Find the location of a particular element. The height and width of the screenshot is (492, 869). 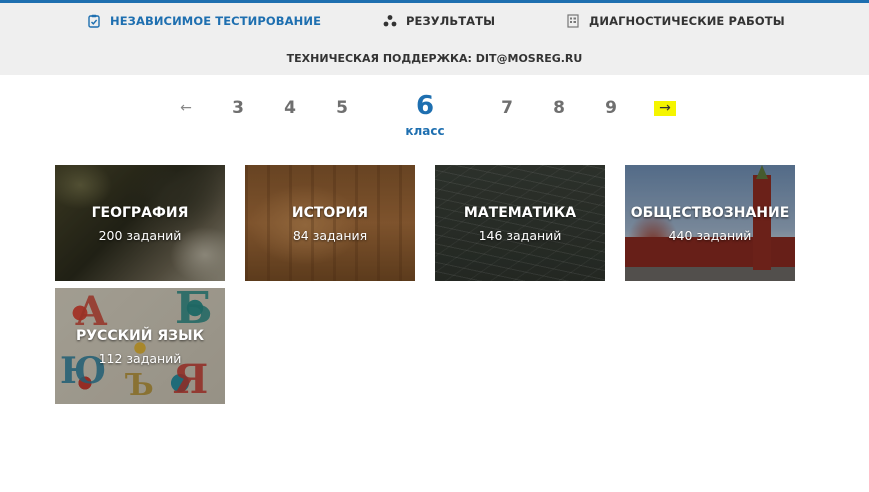

current-grade-label: класс is located at coordinates (425, 131).